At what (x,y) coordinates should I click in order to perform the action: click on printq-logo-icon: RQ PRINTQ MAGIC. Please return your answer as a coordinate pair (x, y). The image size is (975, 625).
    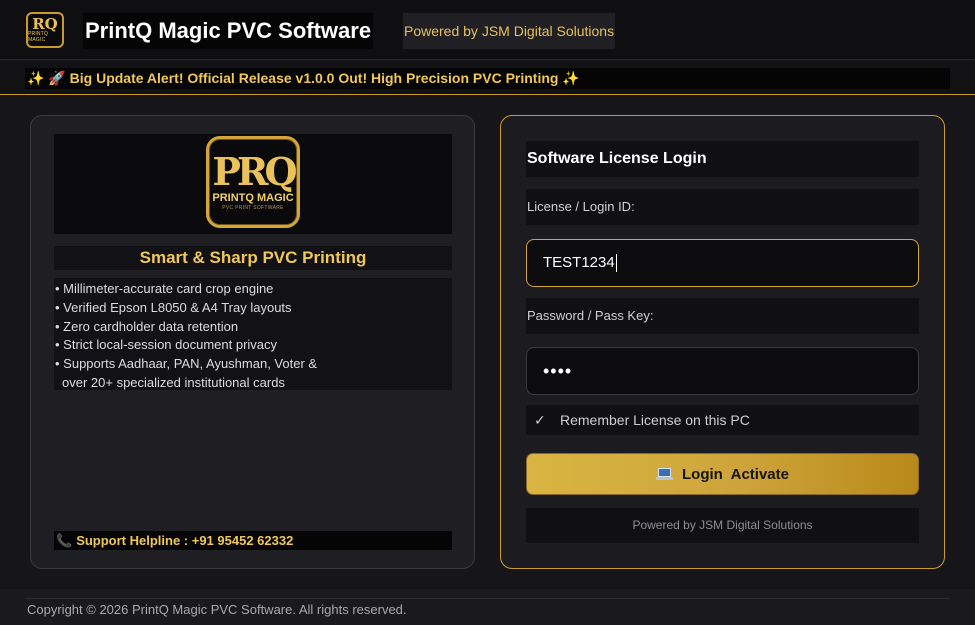
    Looking at the image, I should click on (45, 30).